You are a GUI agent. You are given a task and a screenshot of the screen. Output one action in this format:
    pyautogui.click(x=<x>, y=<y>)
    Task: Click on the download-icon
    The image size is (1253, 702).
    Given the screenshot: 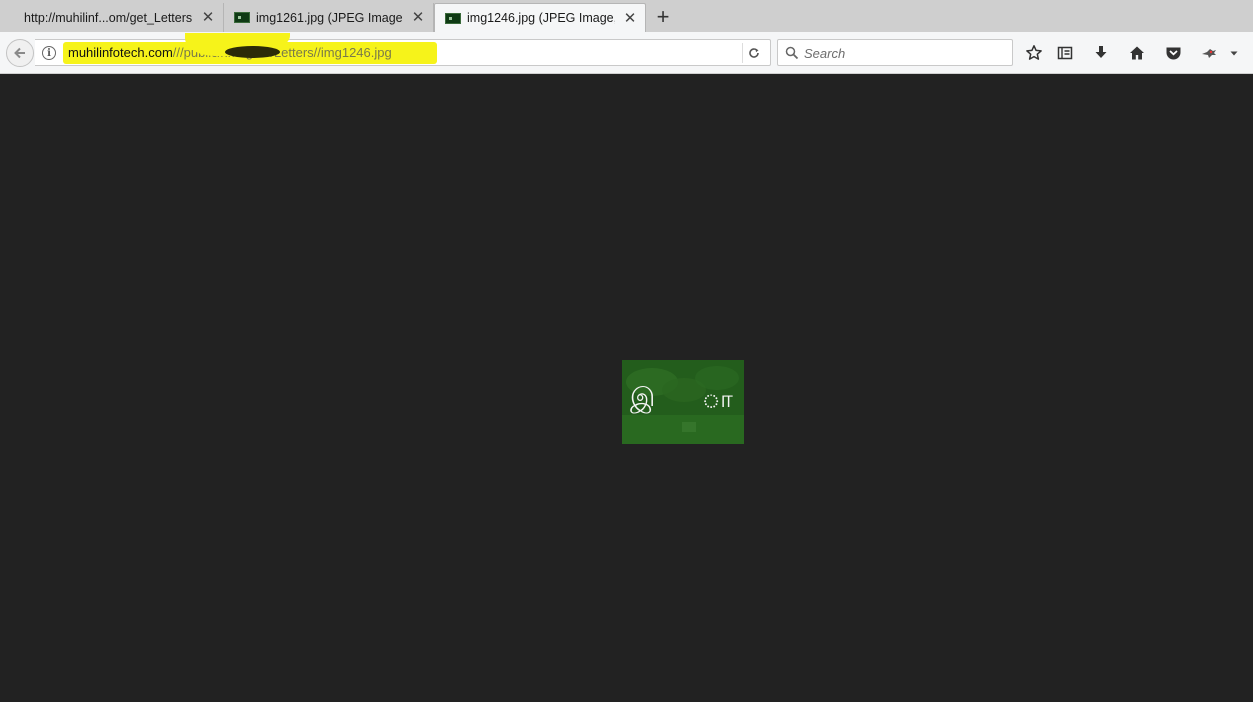 What is the action you would take?
    pyautogui.click(x=1101, y=52)
    